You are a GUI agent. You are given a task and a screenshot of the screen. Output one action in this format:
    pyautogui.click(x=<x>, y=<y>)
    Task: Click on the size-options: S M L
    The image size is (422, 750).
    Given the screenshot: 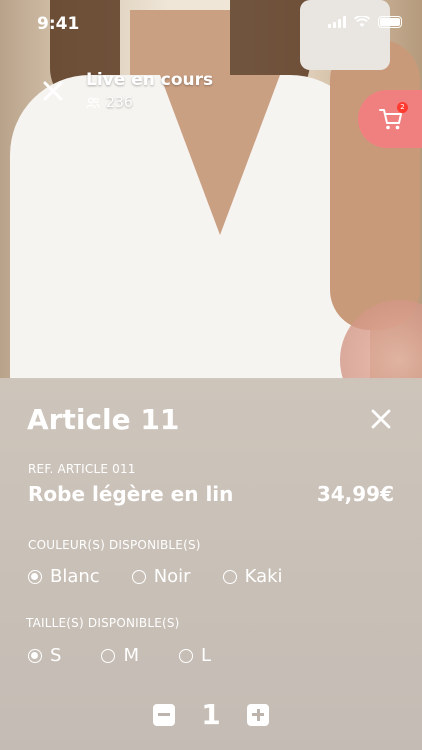 What is the action you would take?
    pyautogui.click(x=119, y=655)
    